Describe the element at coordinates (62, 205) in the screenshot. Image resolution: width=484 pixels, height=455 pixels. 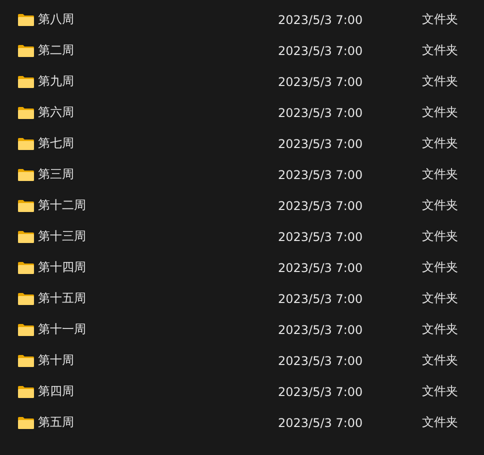
I see `folder-name: 第十二周` at that location.